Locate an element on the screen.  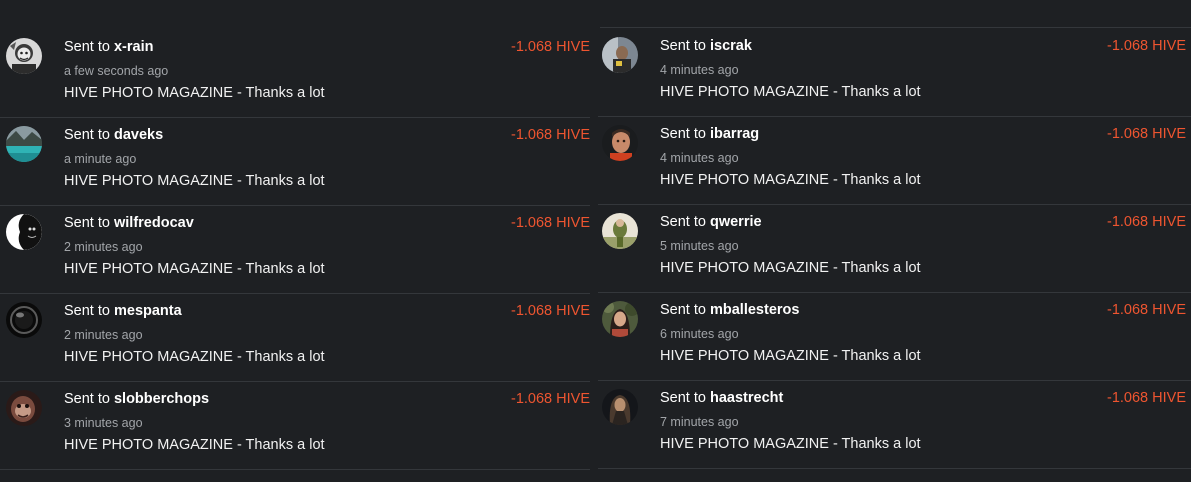
recipient-link: wilfredocav is located at coordinates (154, 223).